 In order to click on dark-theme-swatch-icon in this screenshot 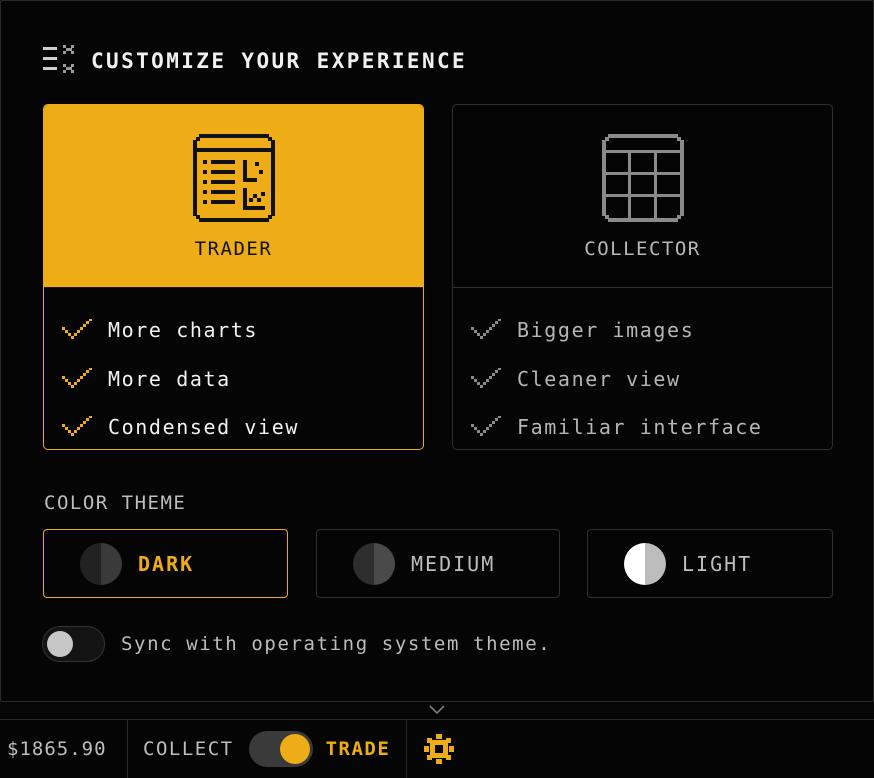, I will do `click(101, 563)`.